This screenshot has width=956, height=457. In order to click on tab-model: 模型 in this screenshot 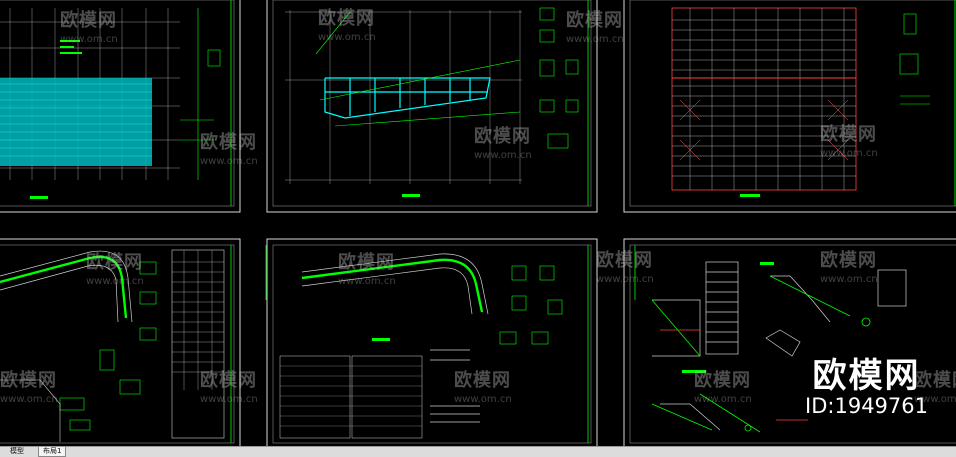, I will do `click(17, 451)`.